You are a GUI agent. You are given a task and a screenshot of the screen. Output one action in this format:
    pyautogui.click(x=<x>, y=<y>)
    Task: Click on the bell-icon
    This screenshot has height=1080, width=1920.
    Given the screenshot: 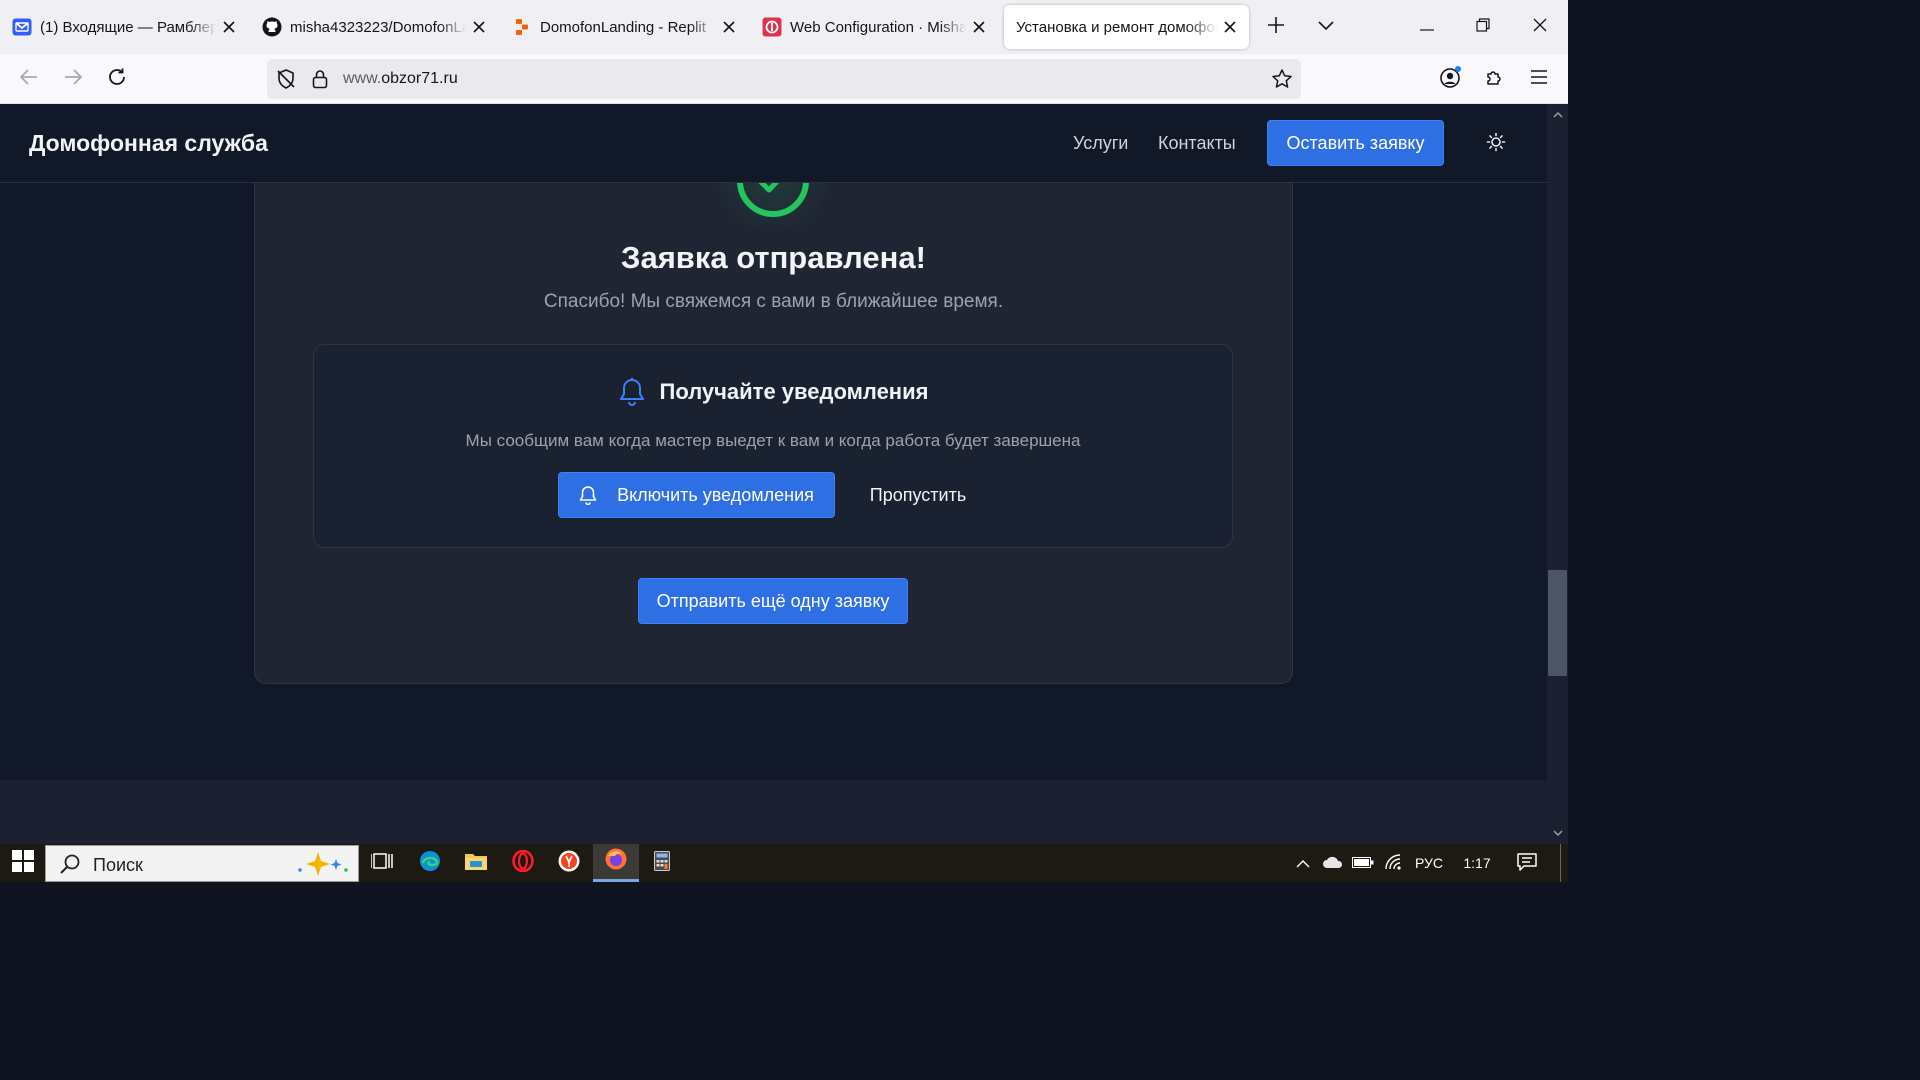 What is the action you would take?
    pyautogui.click(x=631, y=392)
    